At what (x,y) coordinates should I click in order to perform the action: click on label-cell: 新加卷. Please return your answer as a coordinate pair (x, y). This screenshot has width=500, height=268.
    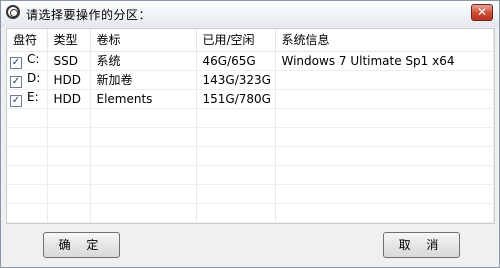
    Looking at the image, I should click on (143, 80).